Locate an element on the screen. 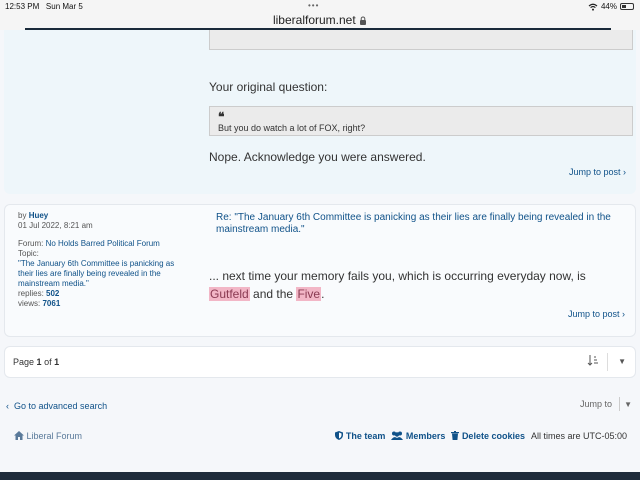 This screenshot has height=480, width=640. topic-label: Topic: is located at coordinates (28, 253).